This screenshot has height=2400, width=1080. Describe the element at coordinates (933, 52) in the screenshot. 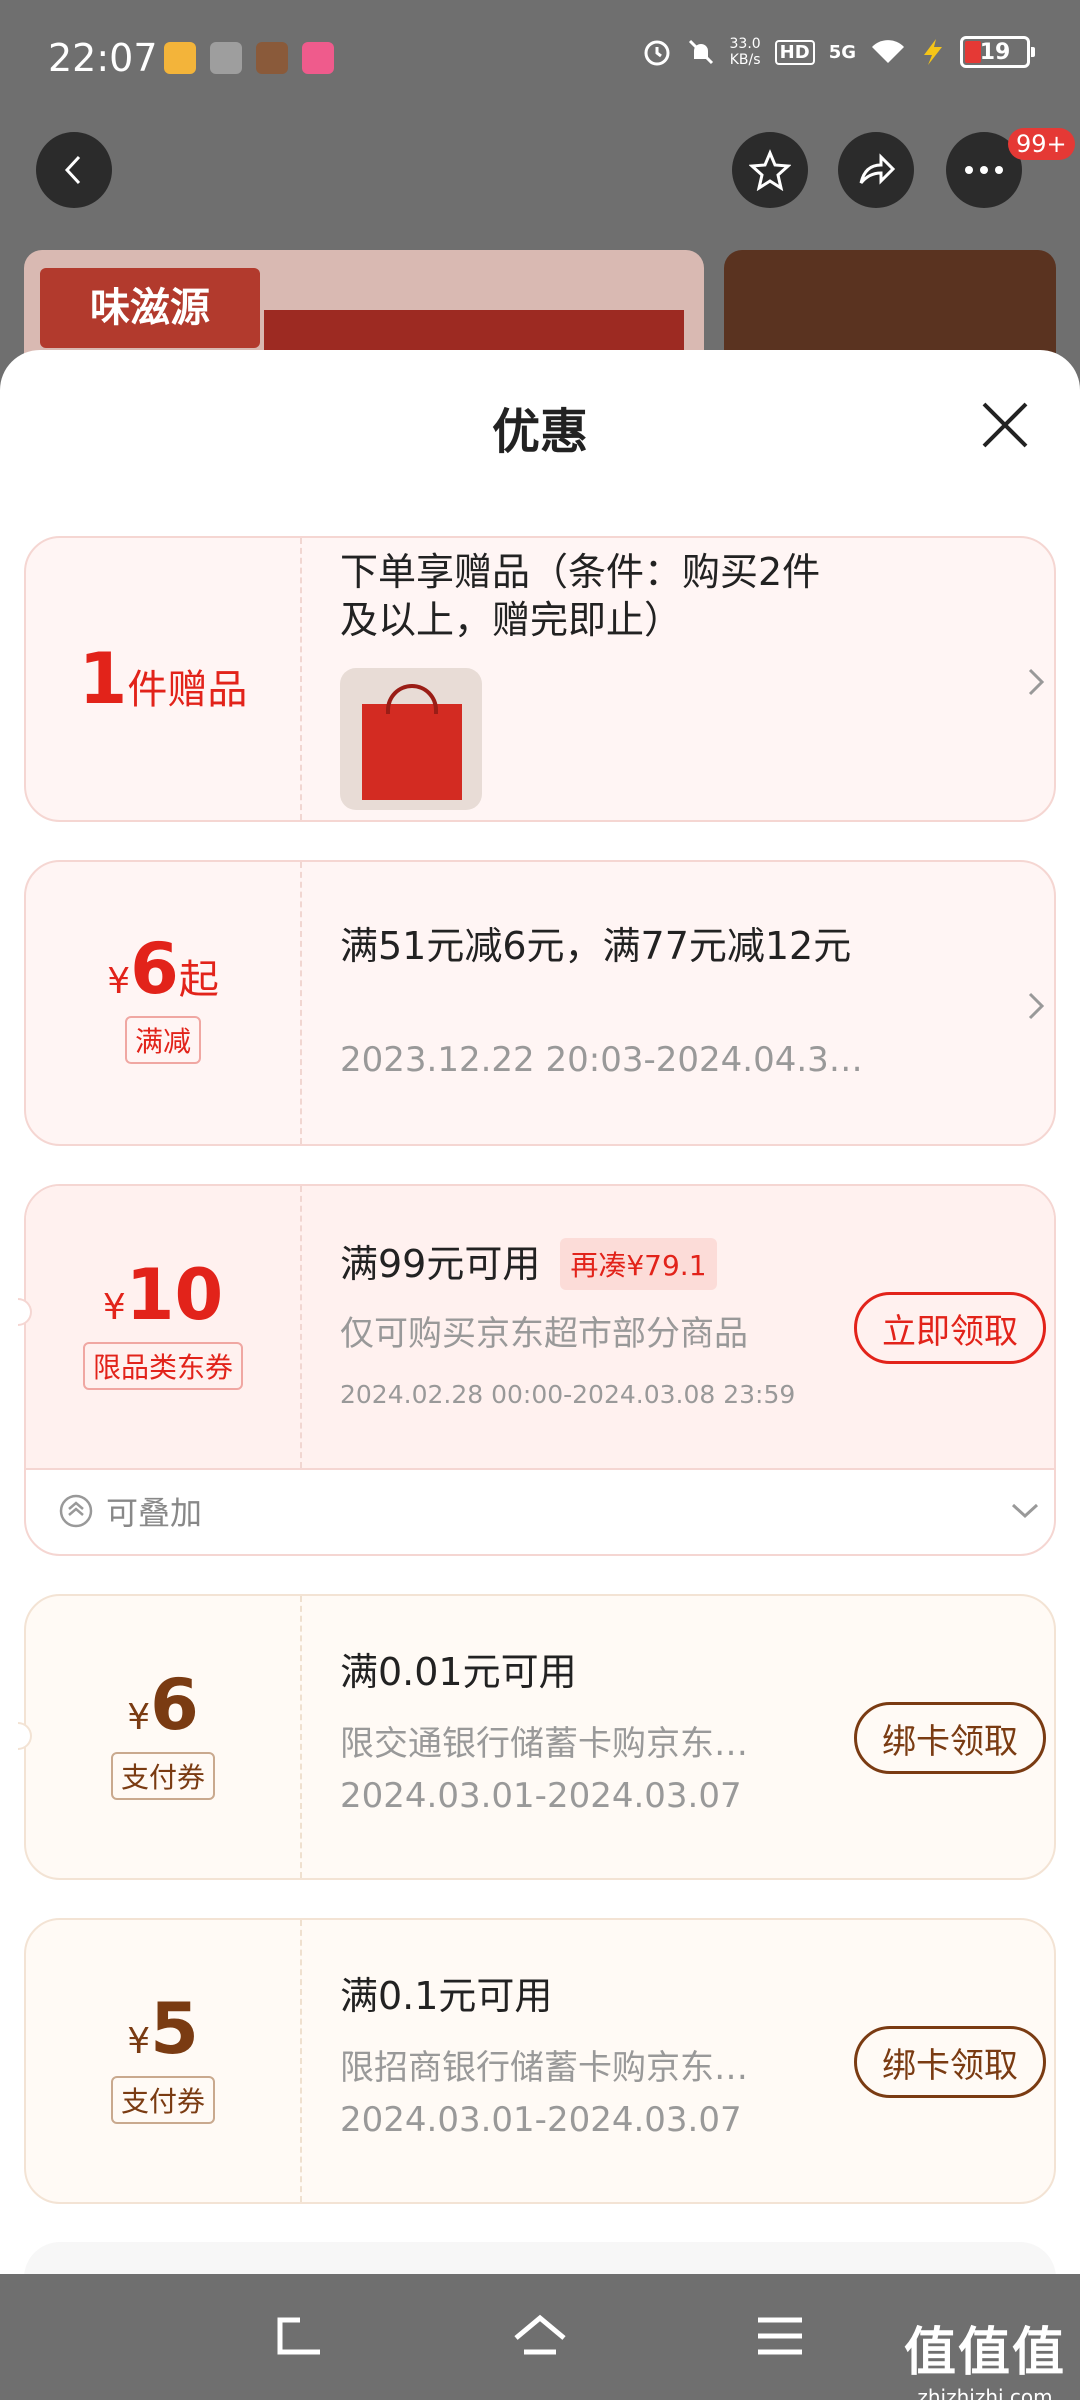

I see `charging-icon` at that location.